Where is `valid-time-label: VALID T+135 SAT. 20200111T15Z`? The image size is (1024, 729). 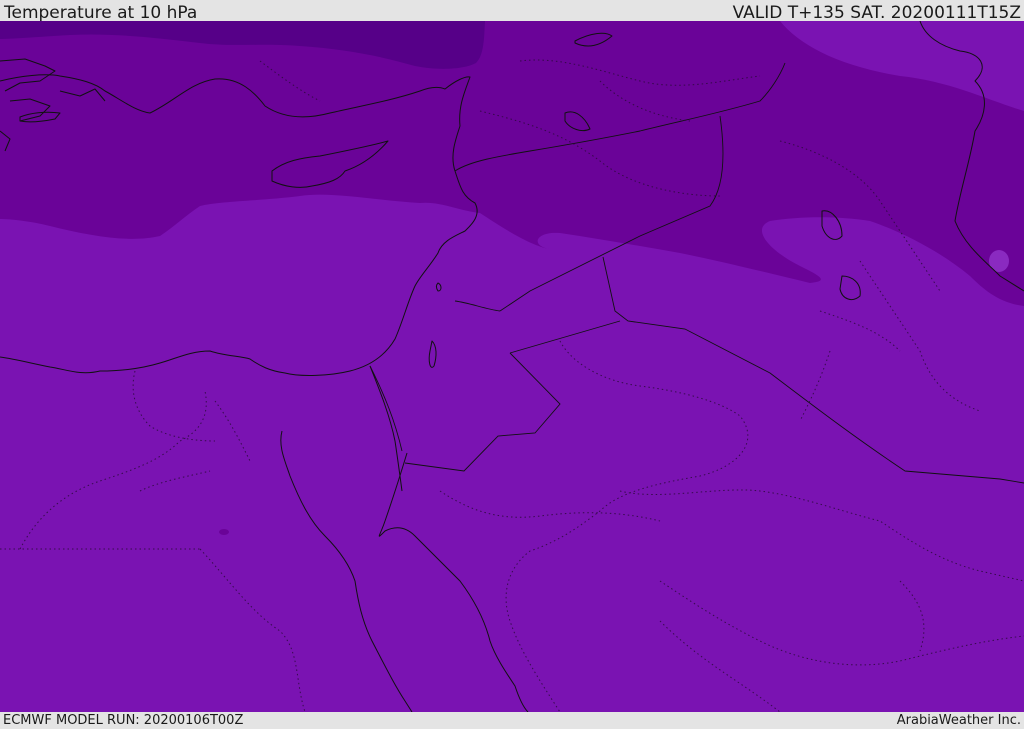
valid-time-label: VALID T+135 SAT. 20200111T15Z is located at coordinates (876, 13).